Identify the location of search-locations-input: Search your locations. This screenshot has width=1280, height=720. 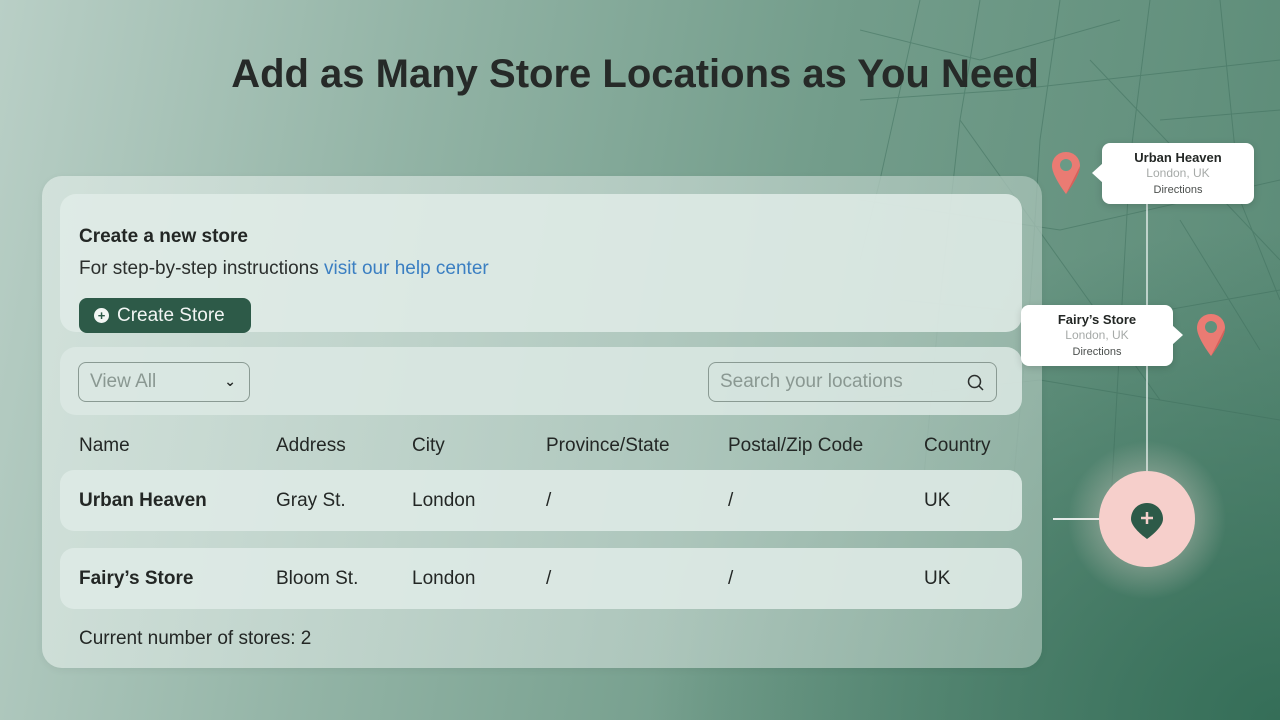
(852, 382).